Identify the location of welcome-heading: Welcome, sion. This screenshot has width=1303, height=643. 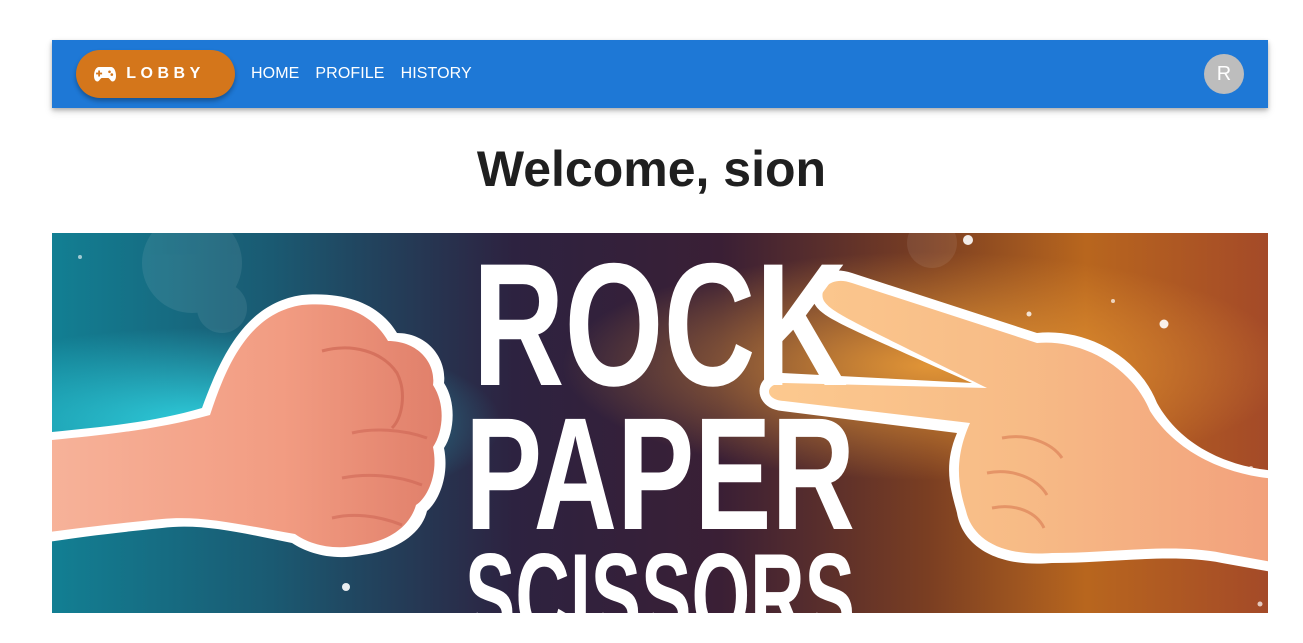
(651, 169).